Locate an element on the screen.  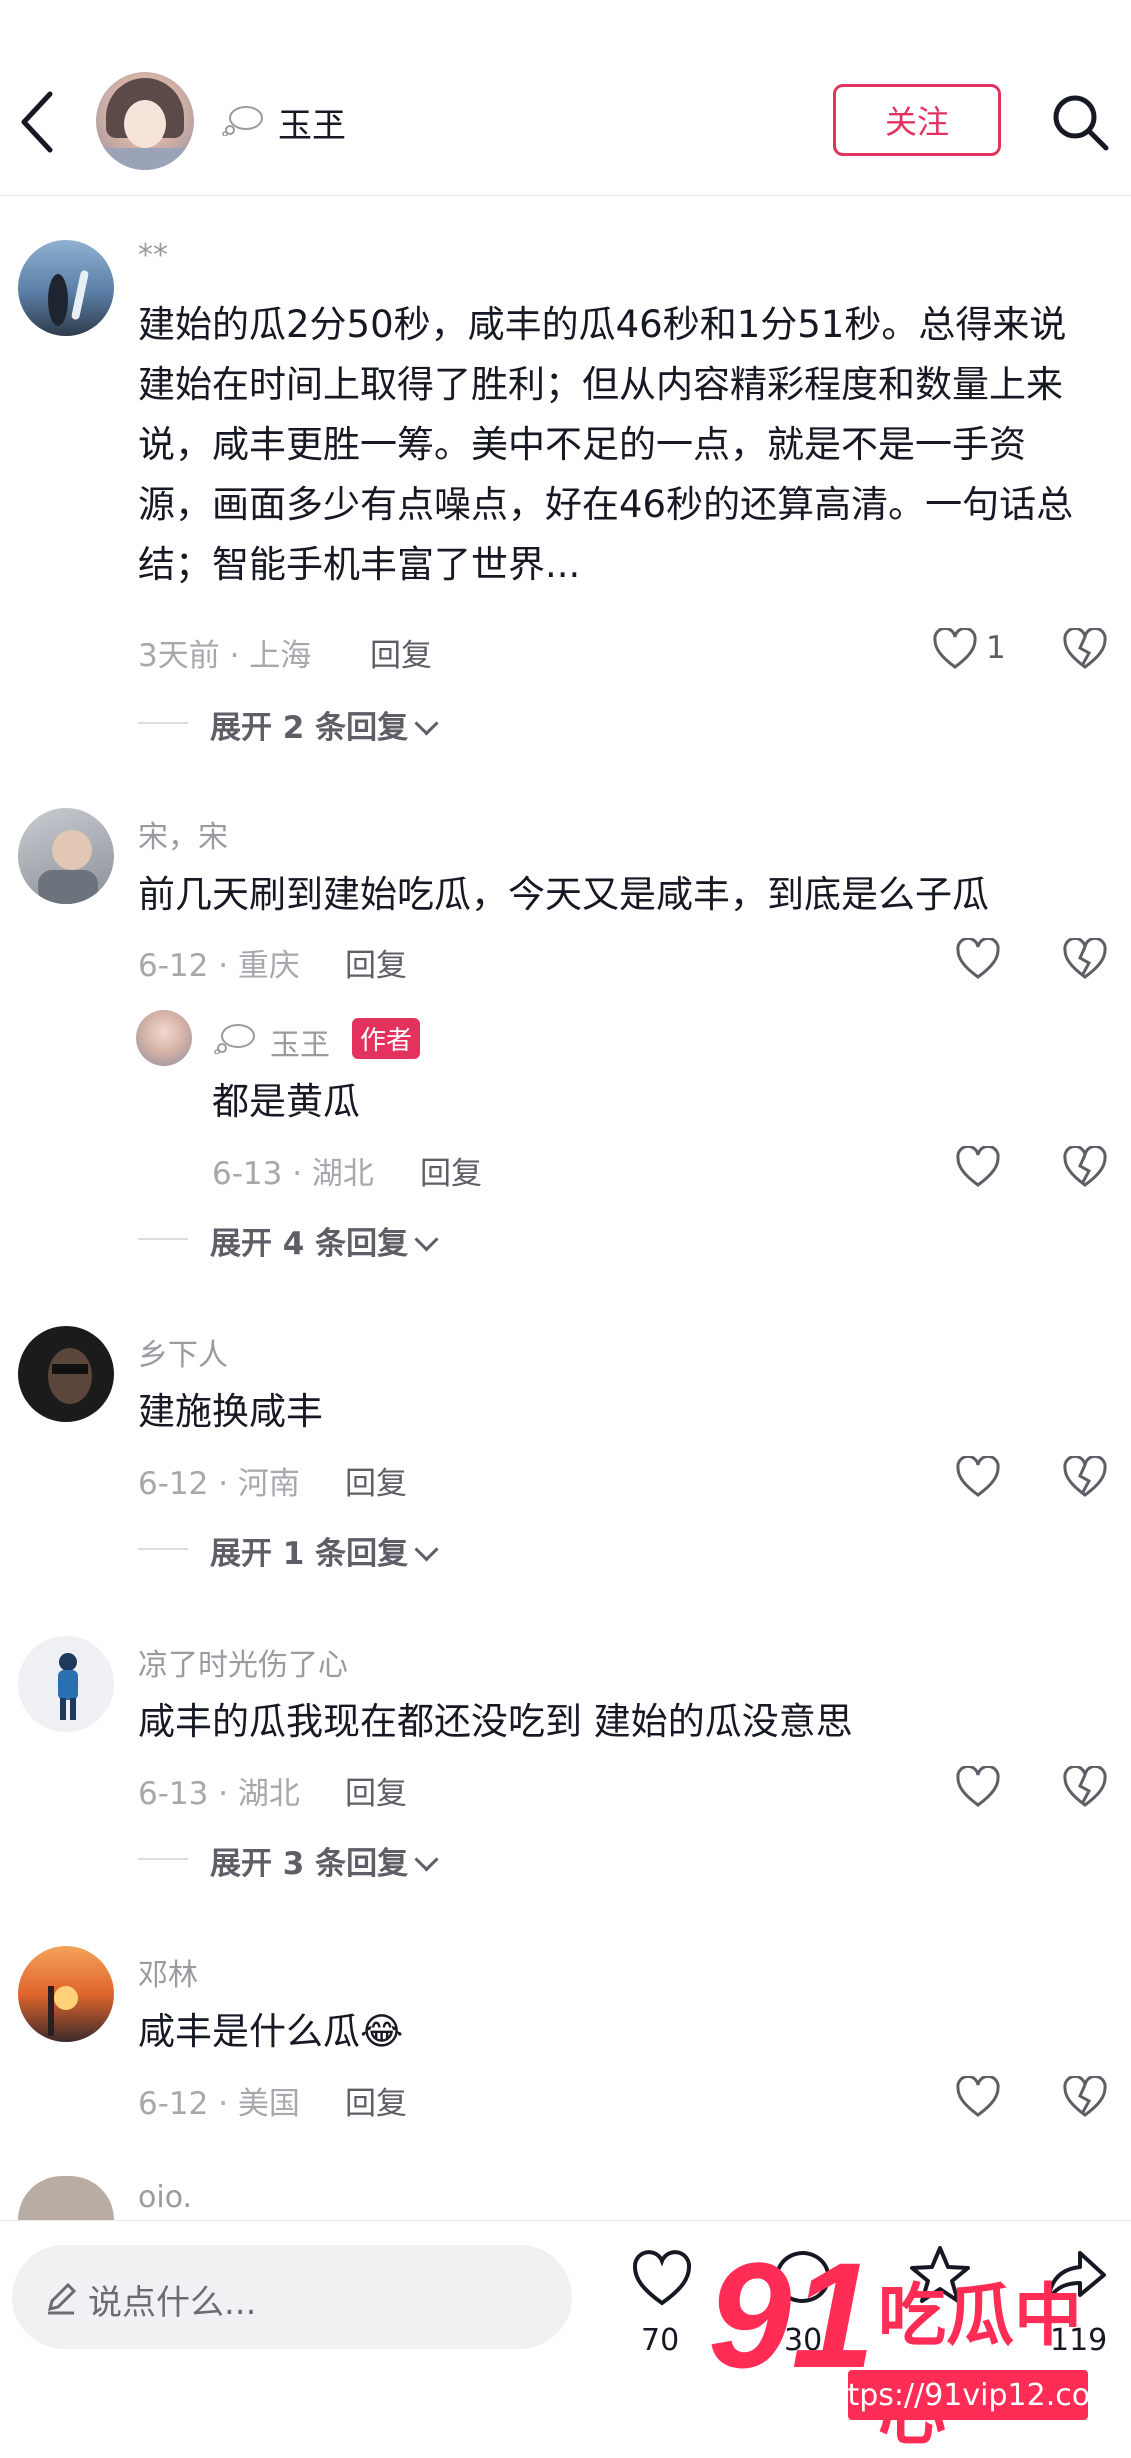
reply-author-name: 玉玊 is located at coordinates (300, 1042).